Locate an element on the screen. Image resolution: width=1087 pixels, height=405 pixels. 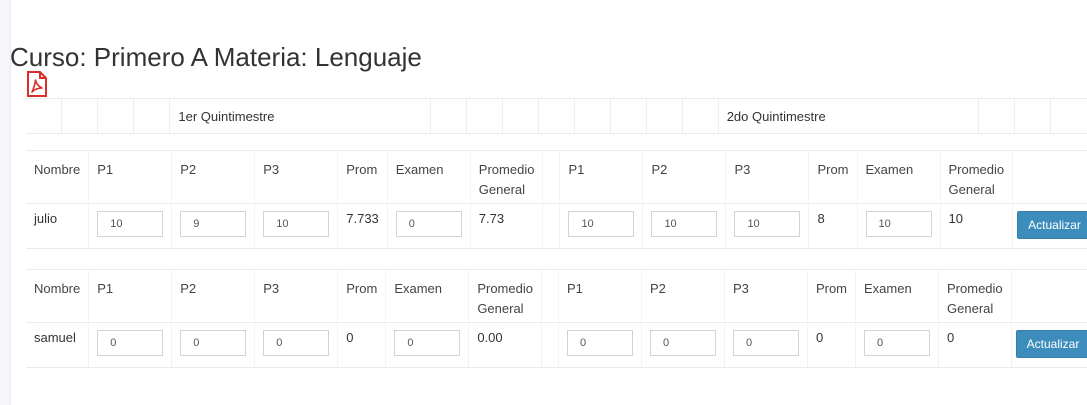
q2-prom-value: 0 is located at coordinates (831, 345).